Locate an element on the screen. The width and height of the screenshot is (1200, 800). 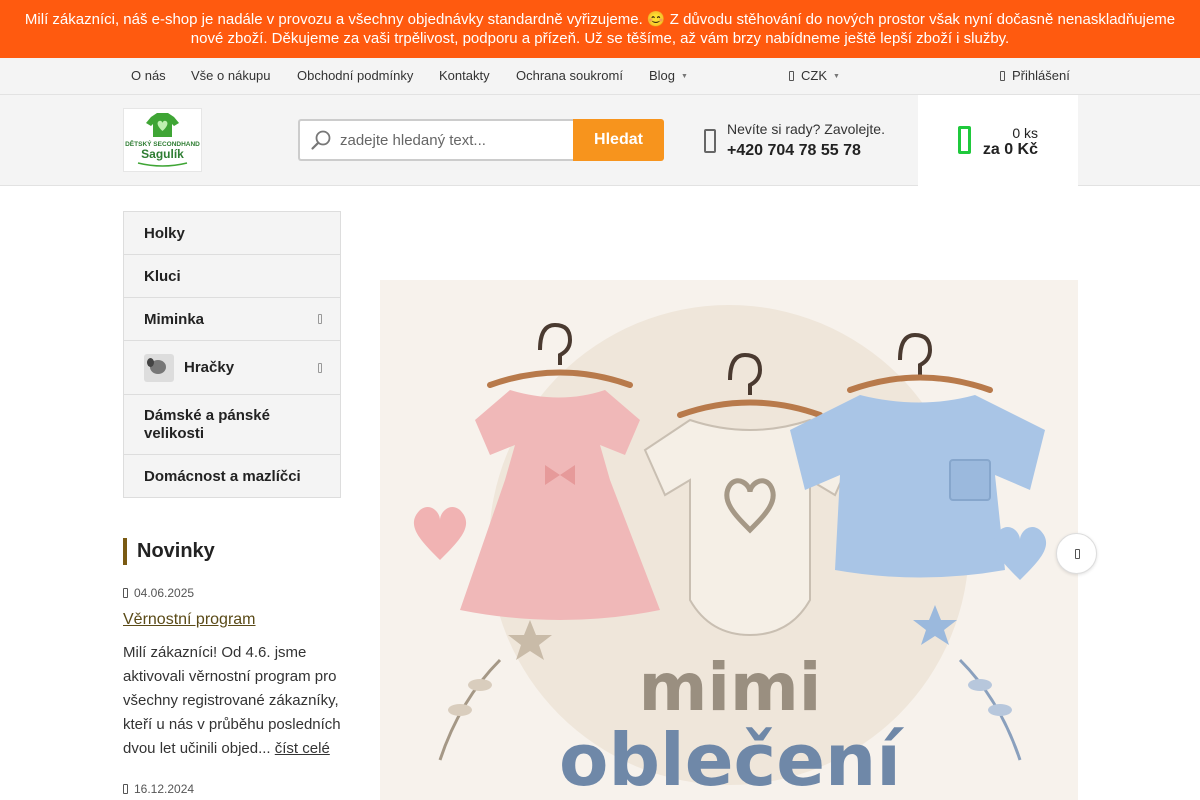
blog-label: Blog is located at coordinates (662, 75).